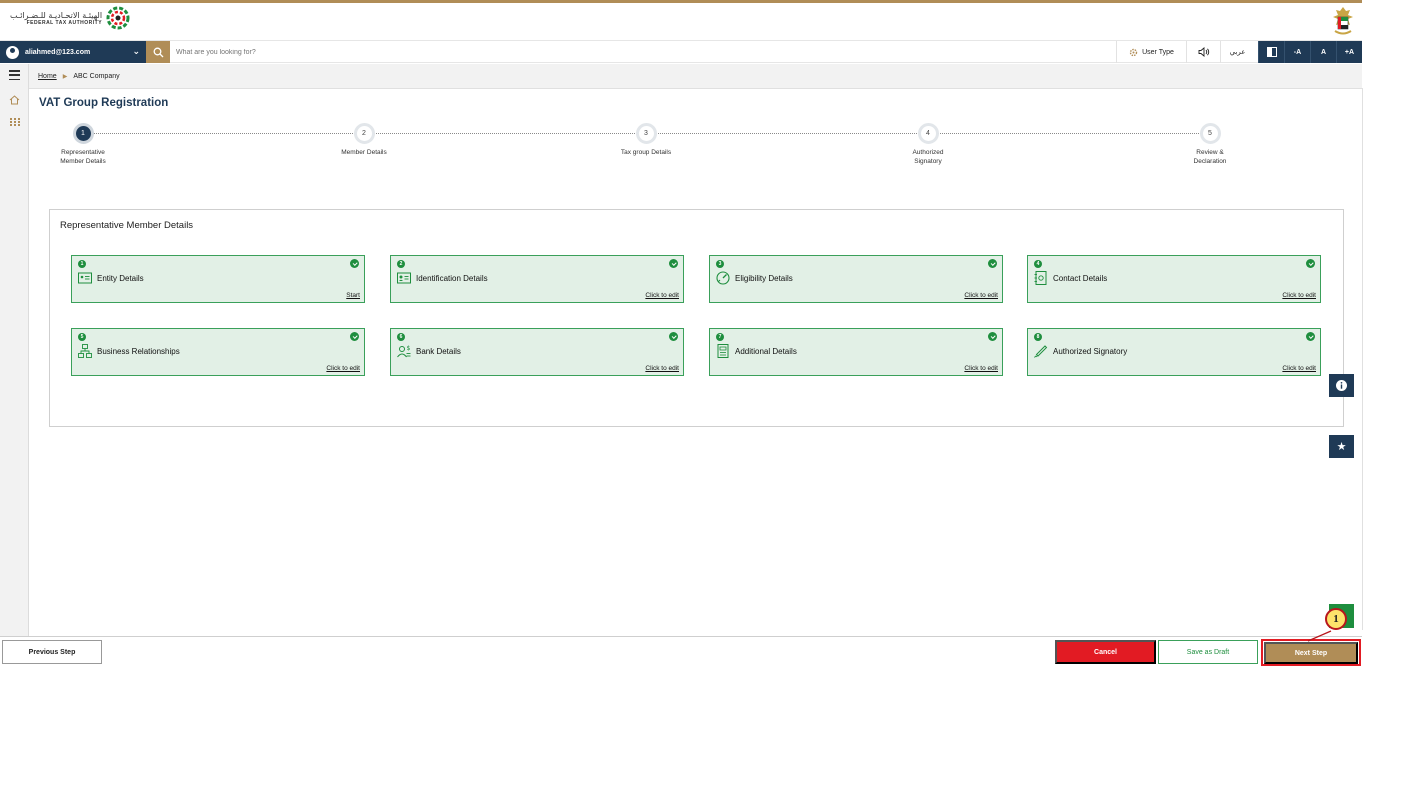 The height and width of the screenshot is (801, 1414). I want to click on tile-name: Identification Details, so click(452, 278).